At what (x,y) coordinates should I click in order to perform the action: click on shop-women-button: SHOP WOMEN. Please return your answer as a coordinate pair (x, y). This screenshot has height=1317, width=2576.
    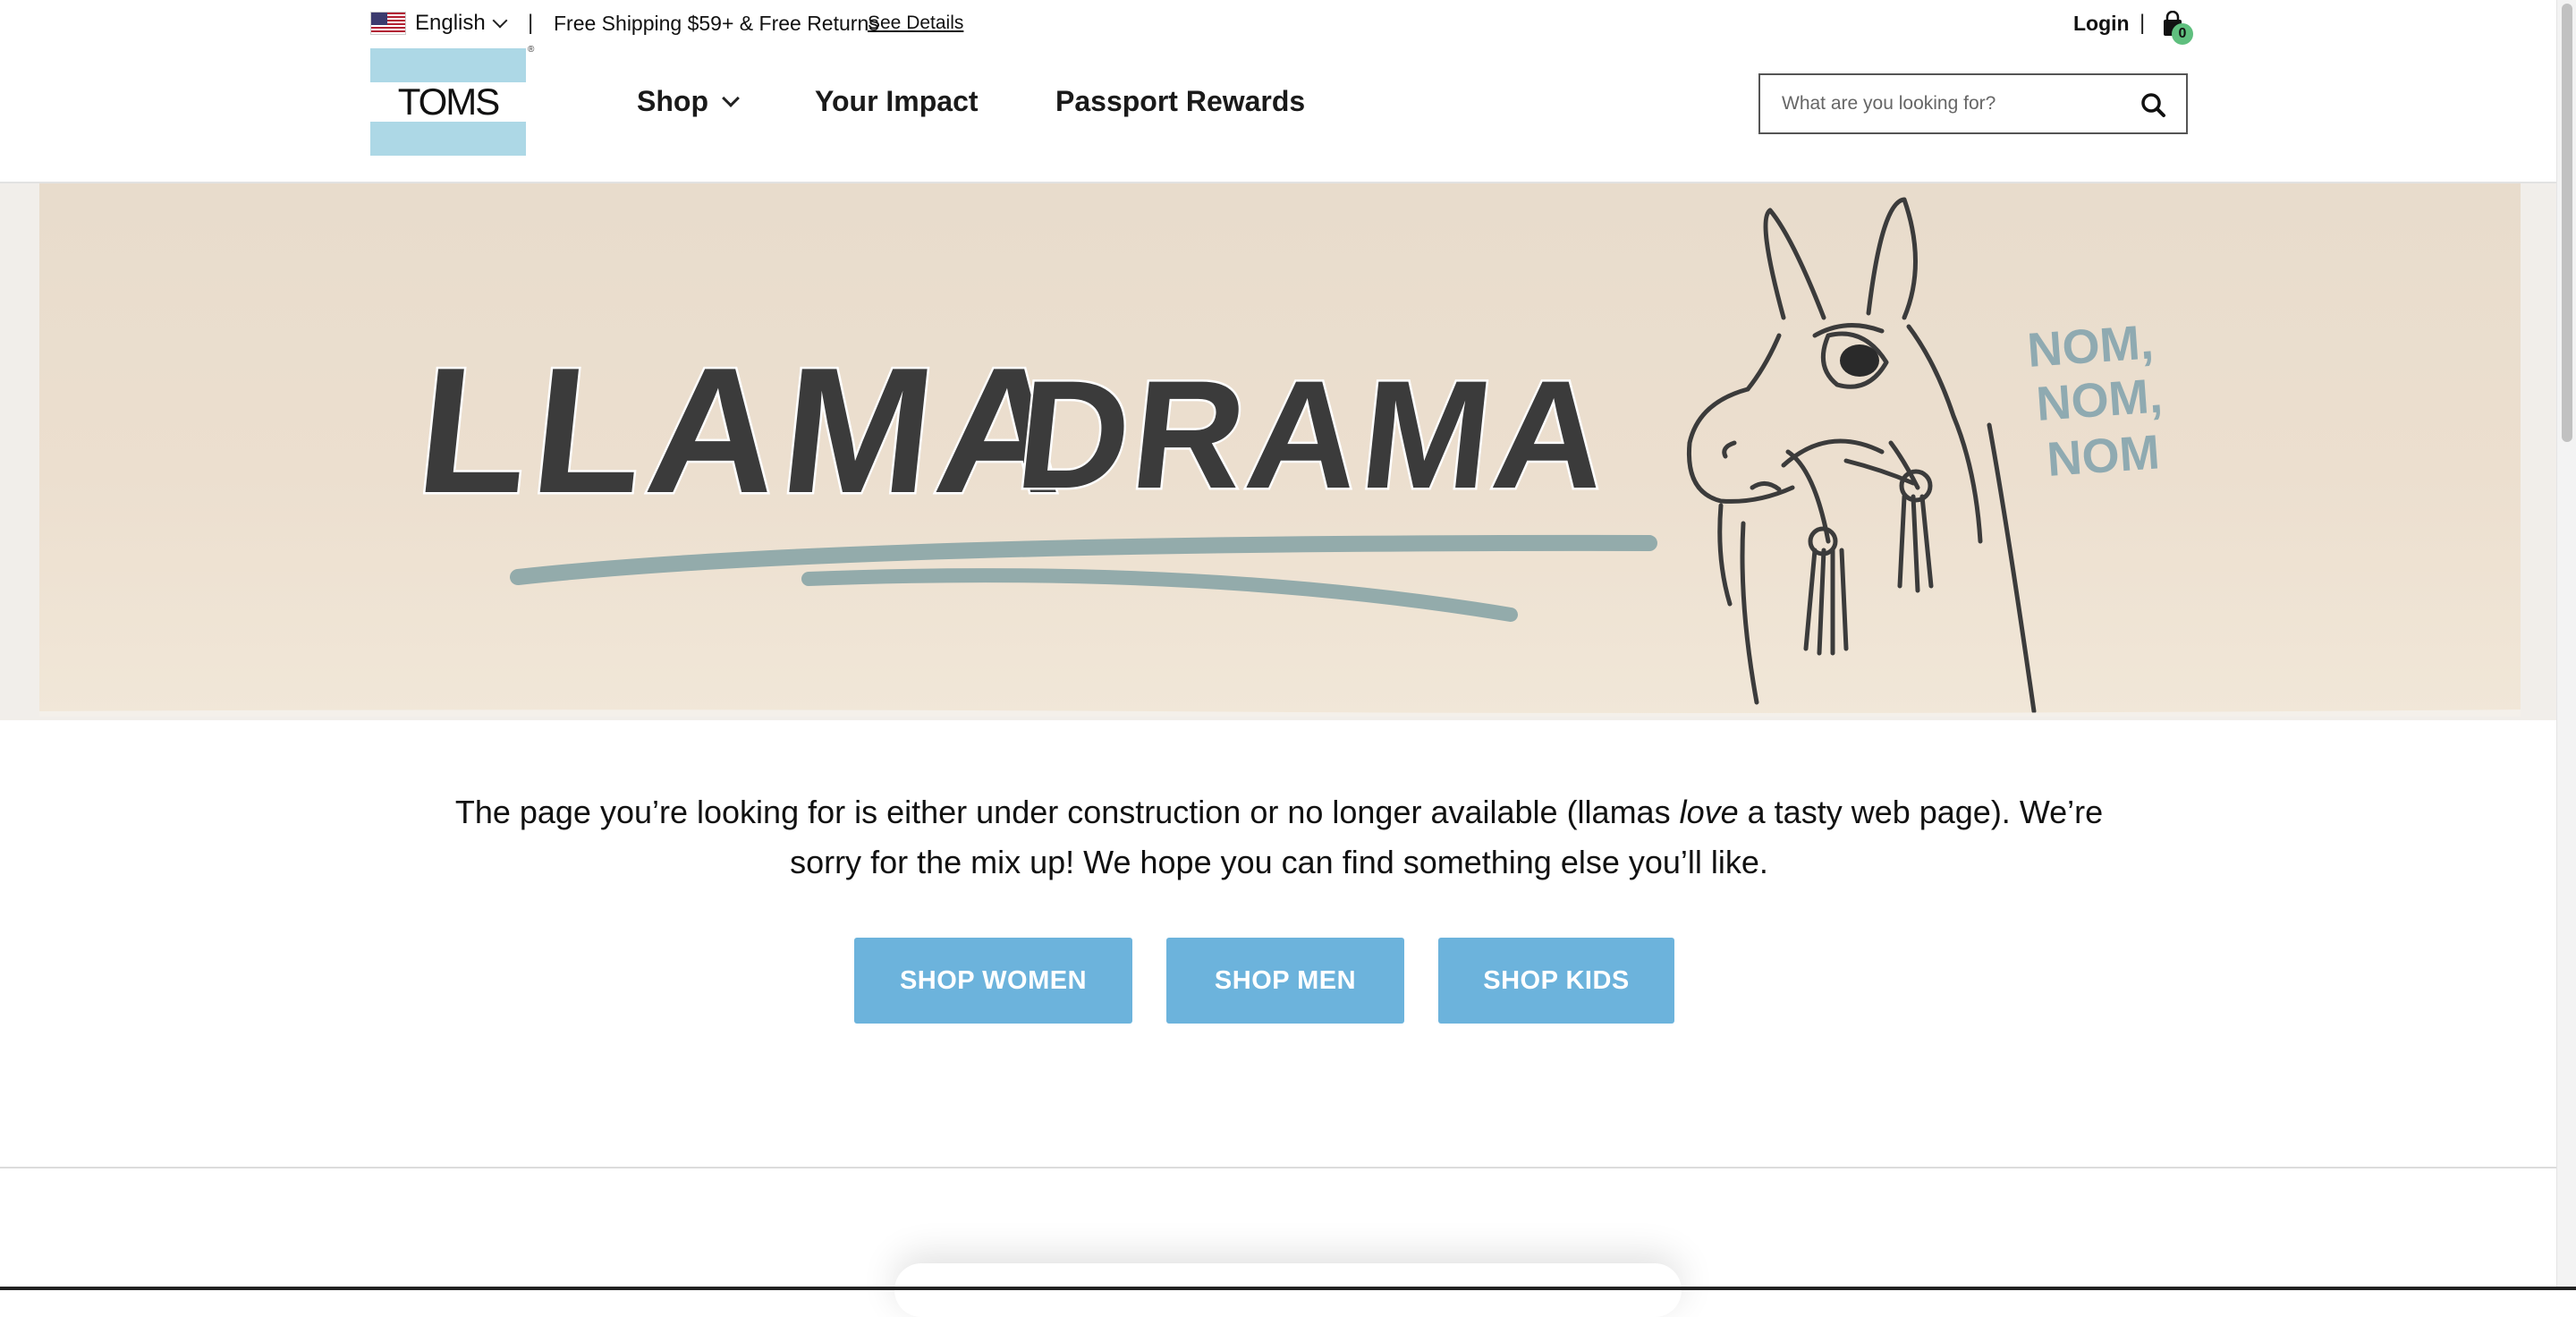
    Looking at the image, I should click on (993, 981).